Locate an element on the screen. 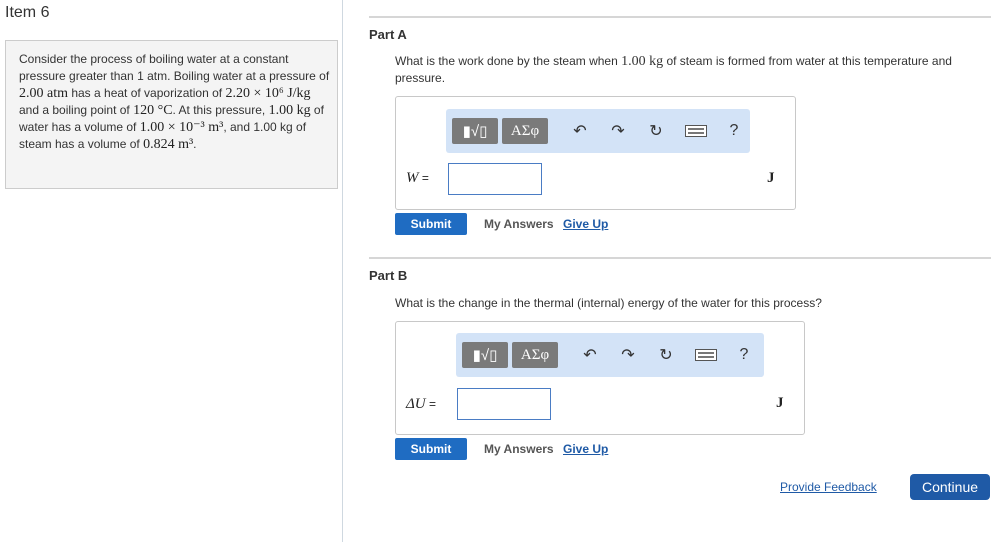 This screenshot has width=1003, height=542. problem-text-6: . At this pressure, is located at coordinates (220, 110).